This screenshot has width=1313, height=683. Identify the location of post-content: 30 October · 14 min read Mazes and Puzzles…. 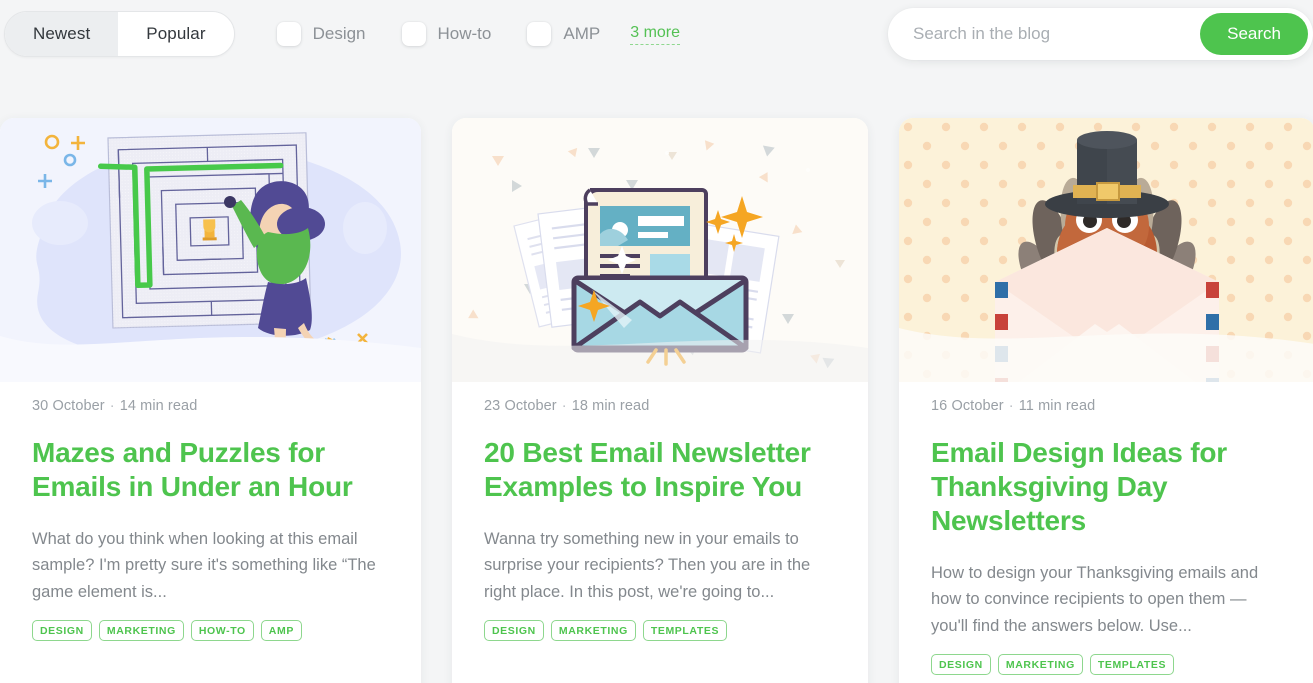
(210, 520).